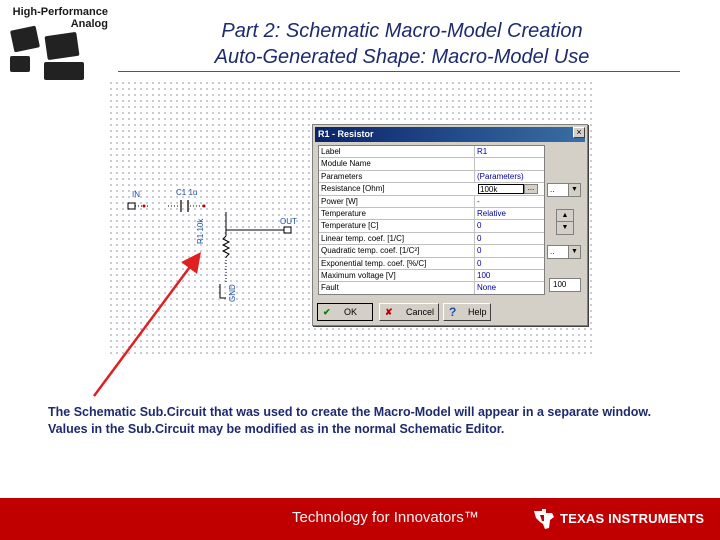 The image size is (720, 540). What do you see at coordinates (60, 12) in the screenshot?
I see `logo-line1: High-Performance` at bounding box center [60, 12].